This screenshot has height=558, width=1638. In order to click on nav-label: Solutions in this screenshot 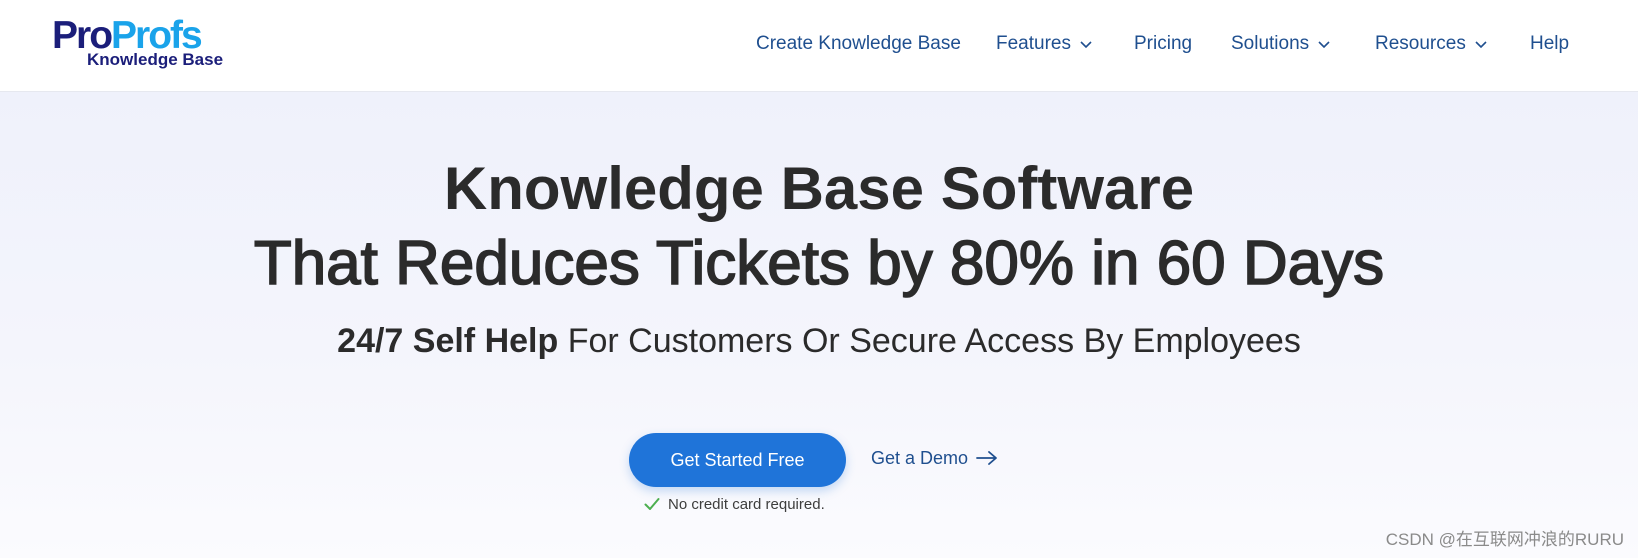, I will do `click(1270, 43)`.